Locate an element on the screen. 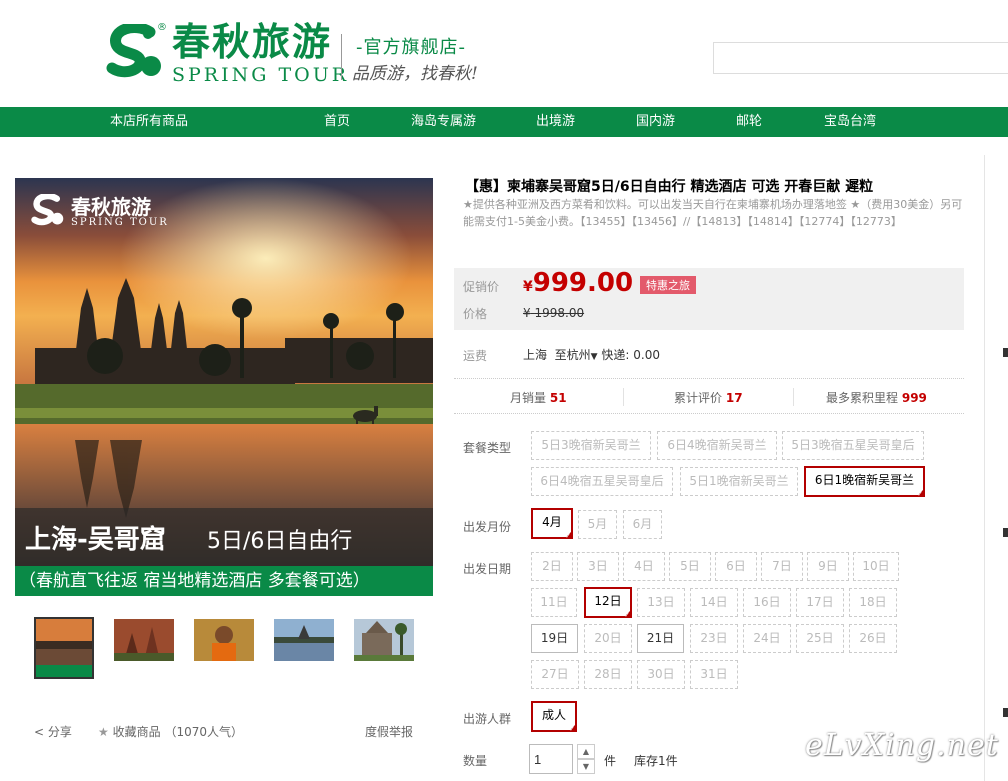 The image size is (1008, 781). date-option: 14日 is located at coordinates (714, 602).